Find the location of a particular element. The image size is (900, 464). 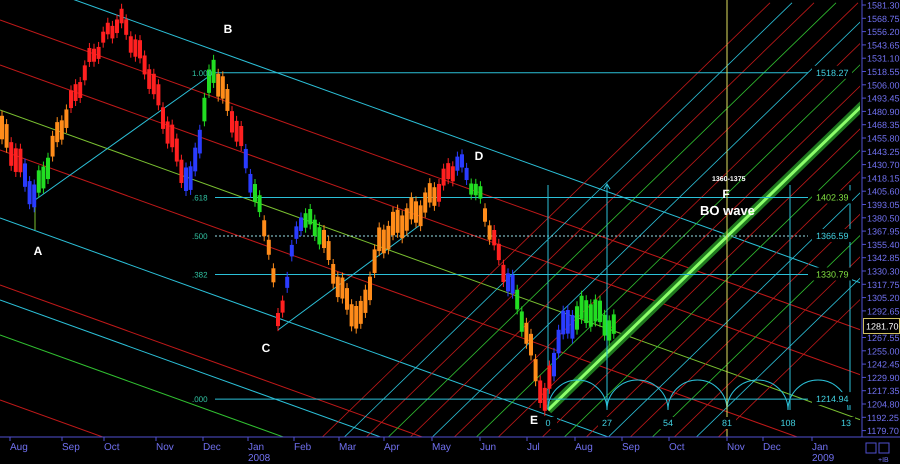

cycle-label: 54 is located at coordinates (668, 423).